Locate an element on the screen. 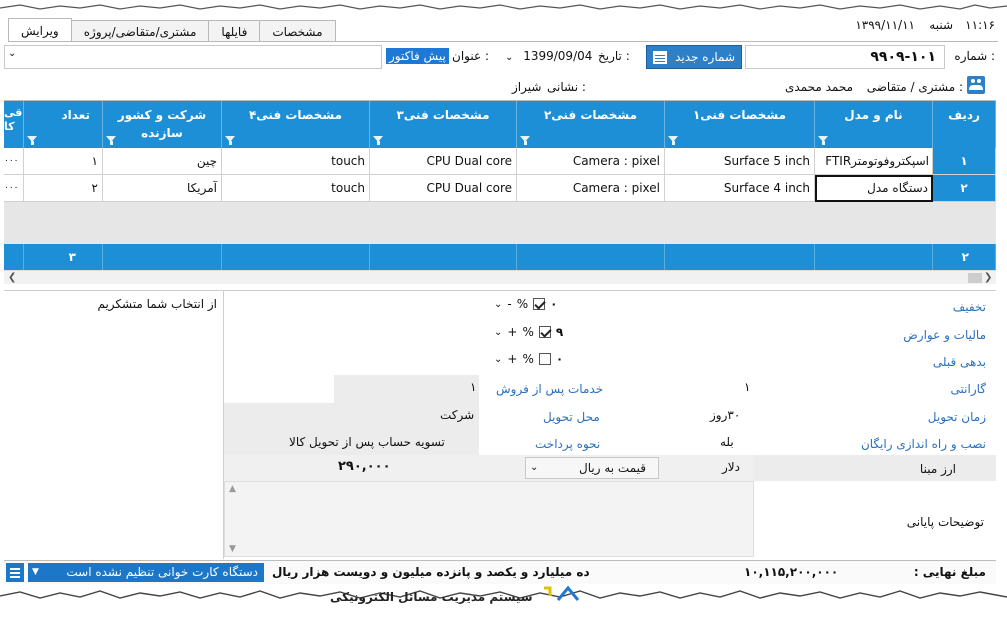 Image resolution: width=1007 pixels, height=620 pixels. new-number-button: شماره جدید is located at coordinates (694, 57).